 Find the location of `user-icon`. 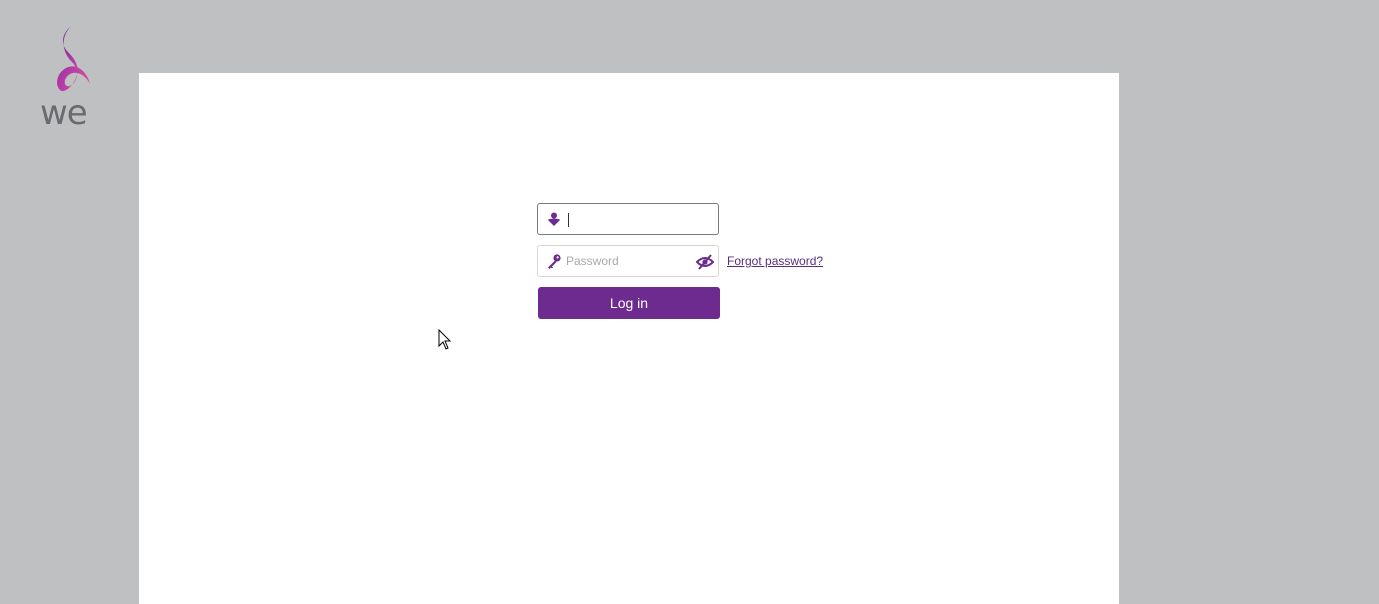

user-icon is located at coordinates (554, 219).